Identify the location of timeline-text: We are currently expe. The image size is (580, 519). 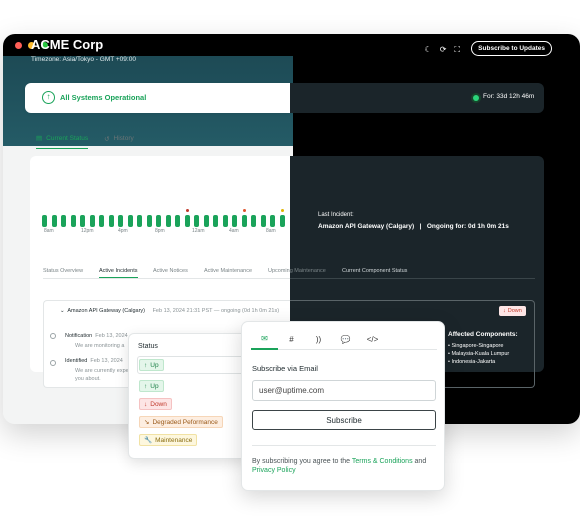
(102, 371).